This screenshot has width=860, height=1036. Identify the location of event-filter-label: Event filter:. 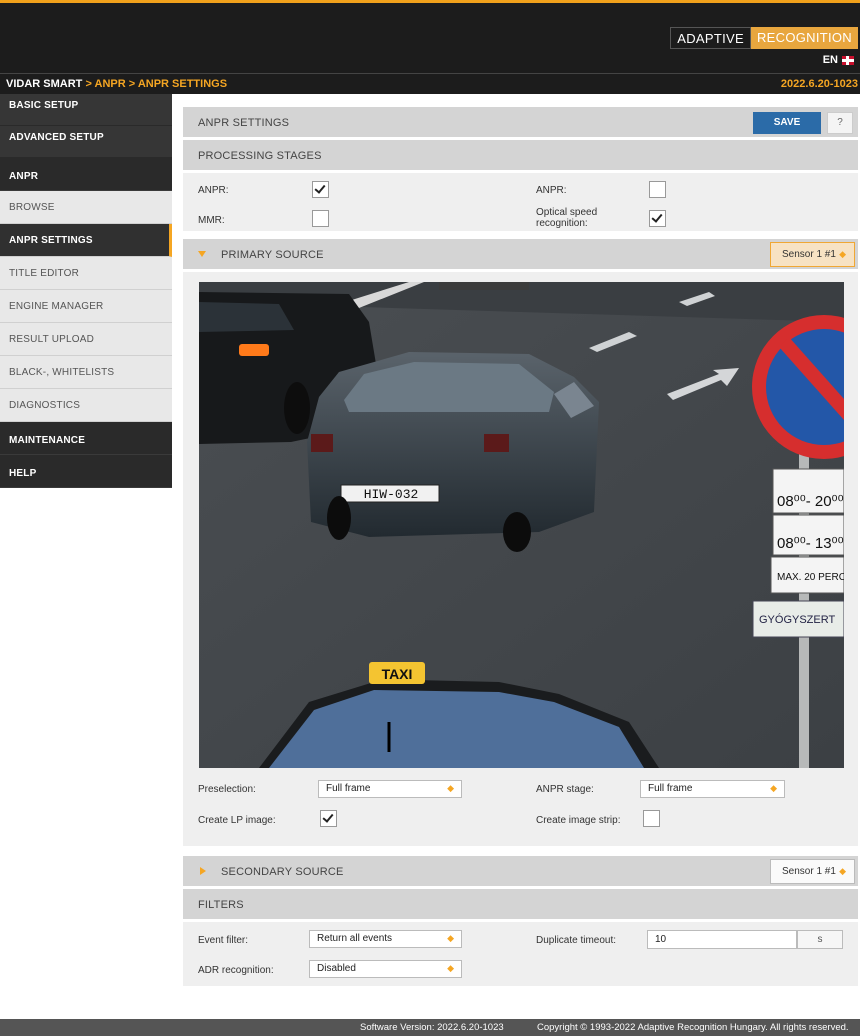
(223, 940).